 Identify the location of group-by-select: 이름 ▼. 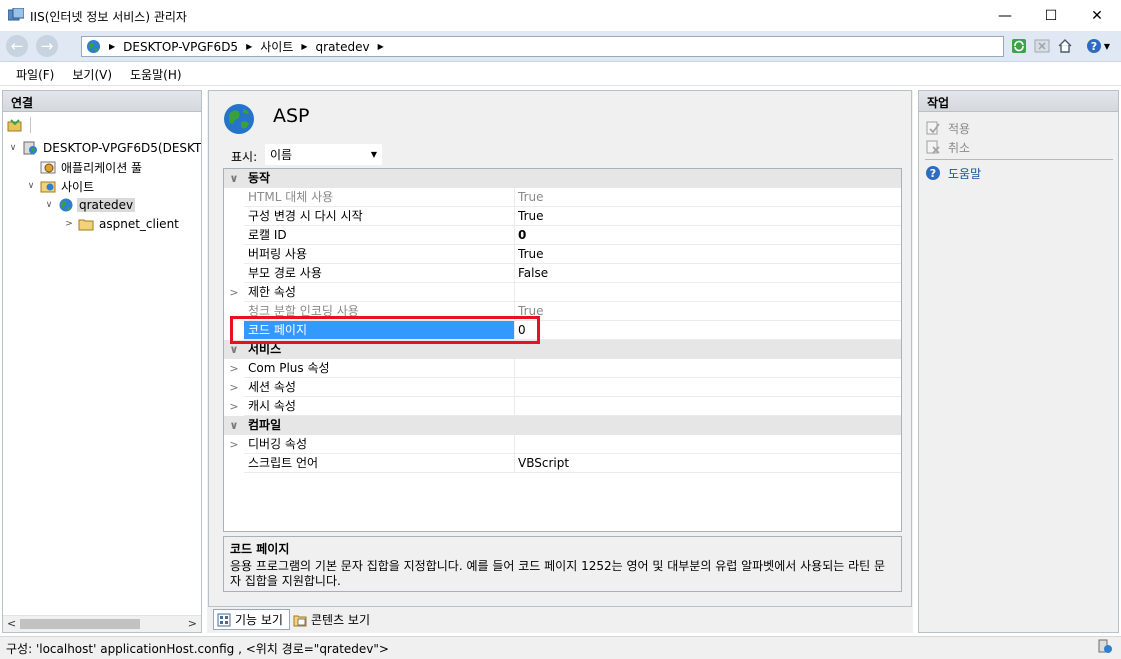
(323, 154).